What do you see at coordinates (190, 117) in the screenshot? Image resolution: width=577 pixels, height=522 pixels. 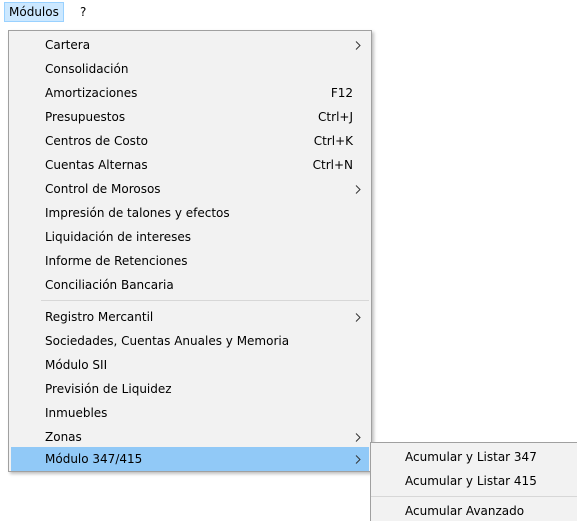 I see `menu-item-presupuestos: Presupuestos Ctrl+J` at bounding box center [190, 117].